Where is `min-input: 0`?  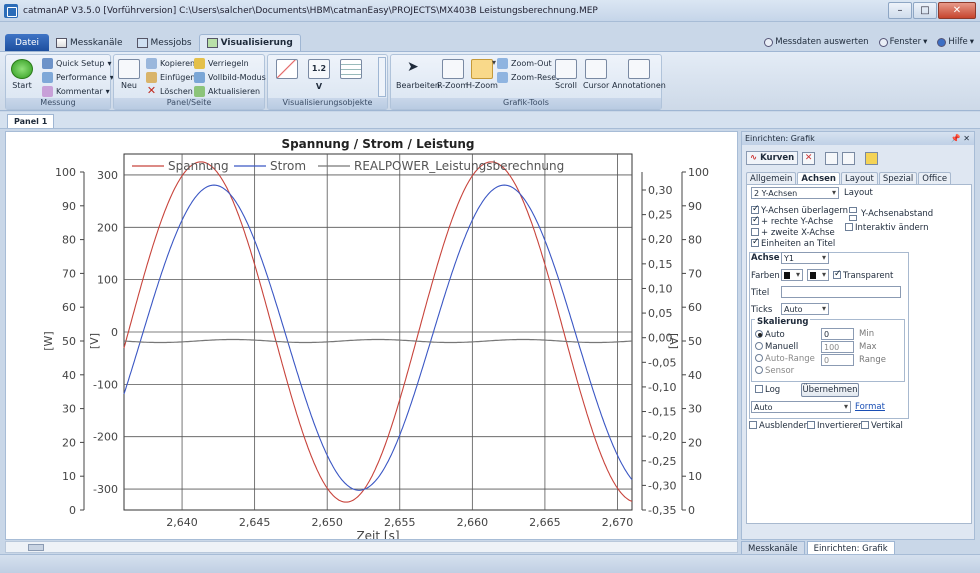 min-input: 0 is located at coordinates (837, 334).